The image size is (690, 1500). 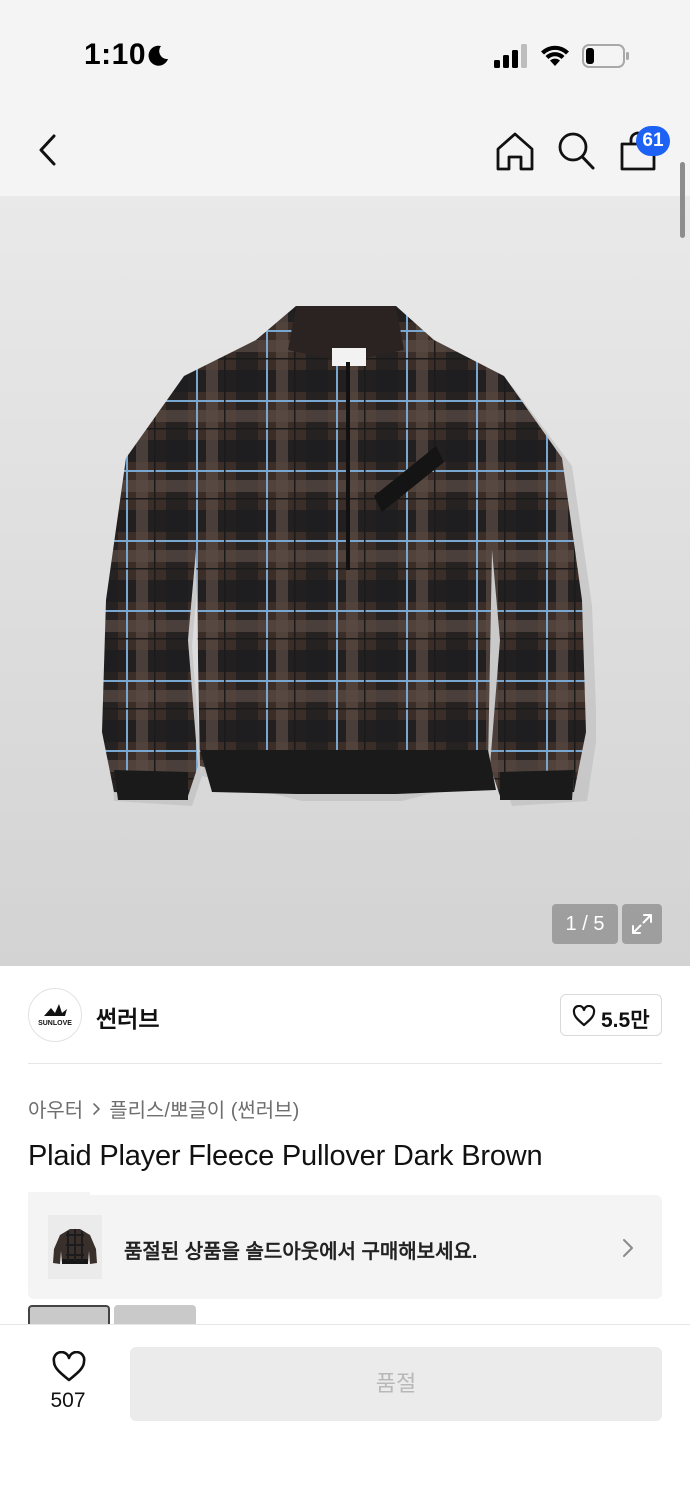 I want to click on bottom-purchase-bar: 507 품절, so click(x=345, y=1412).